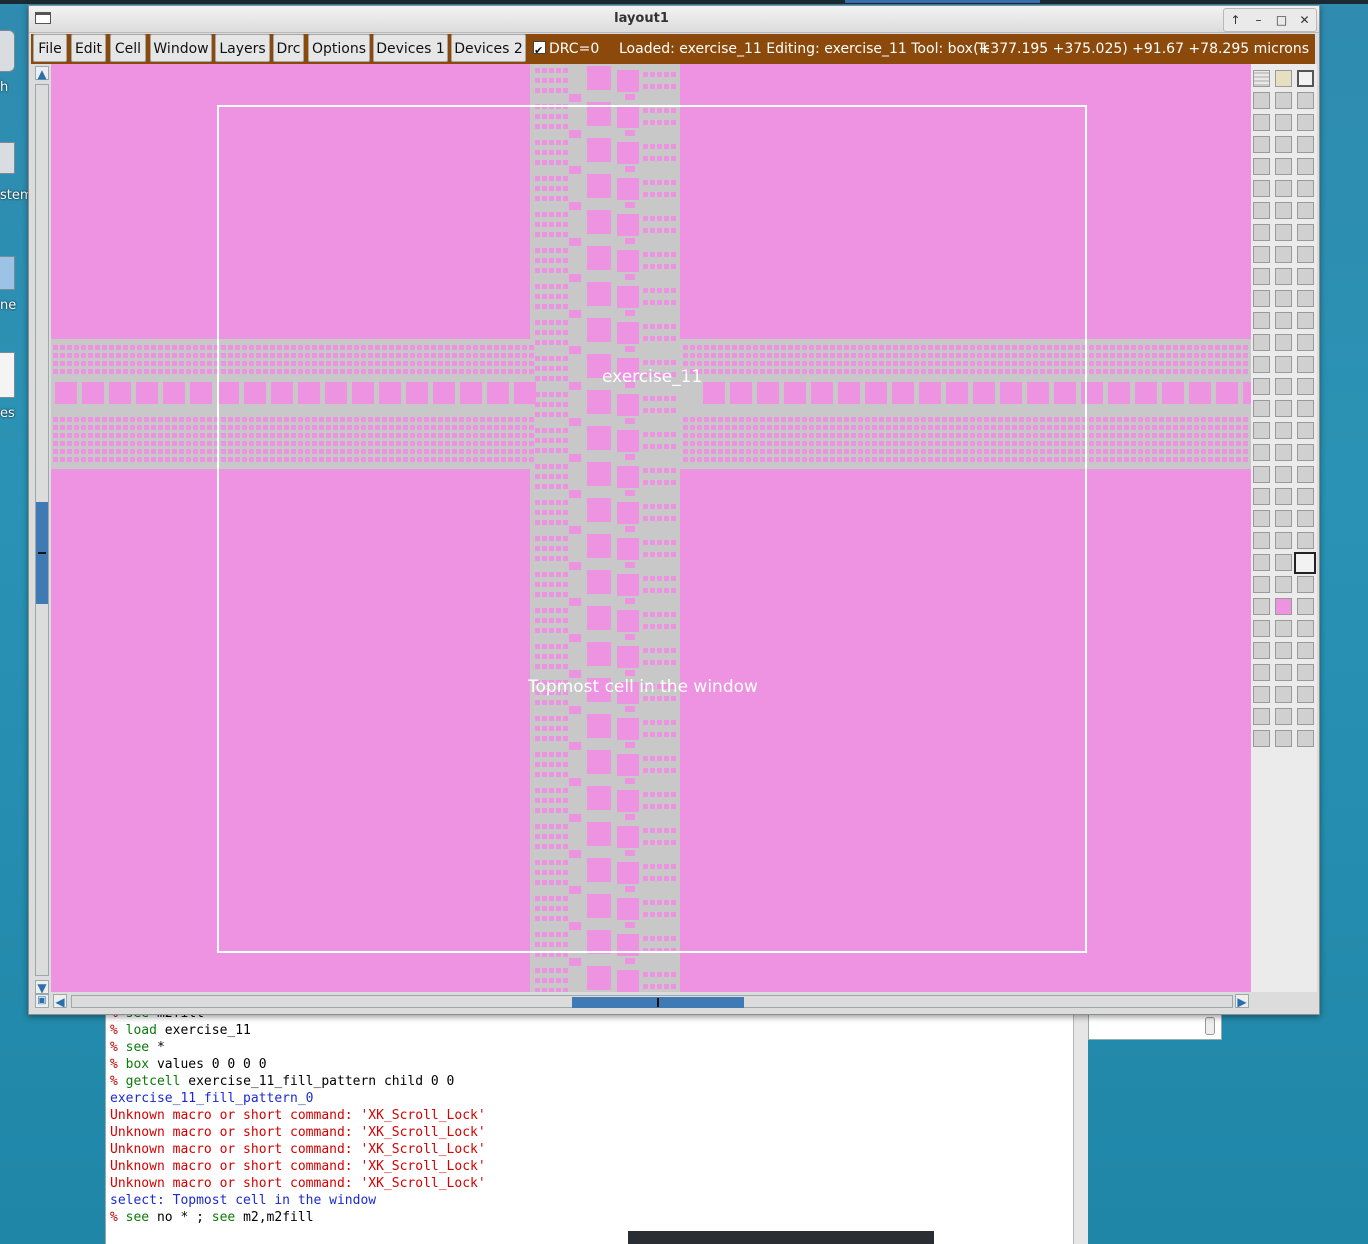  Describe the element at coordinates (1242, 1001) in the screenshot. I see `scroll-right-arrow-icon: ▶` at that location.